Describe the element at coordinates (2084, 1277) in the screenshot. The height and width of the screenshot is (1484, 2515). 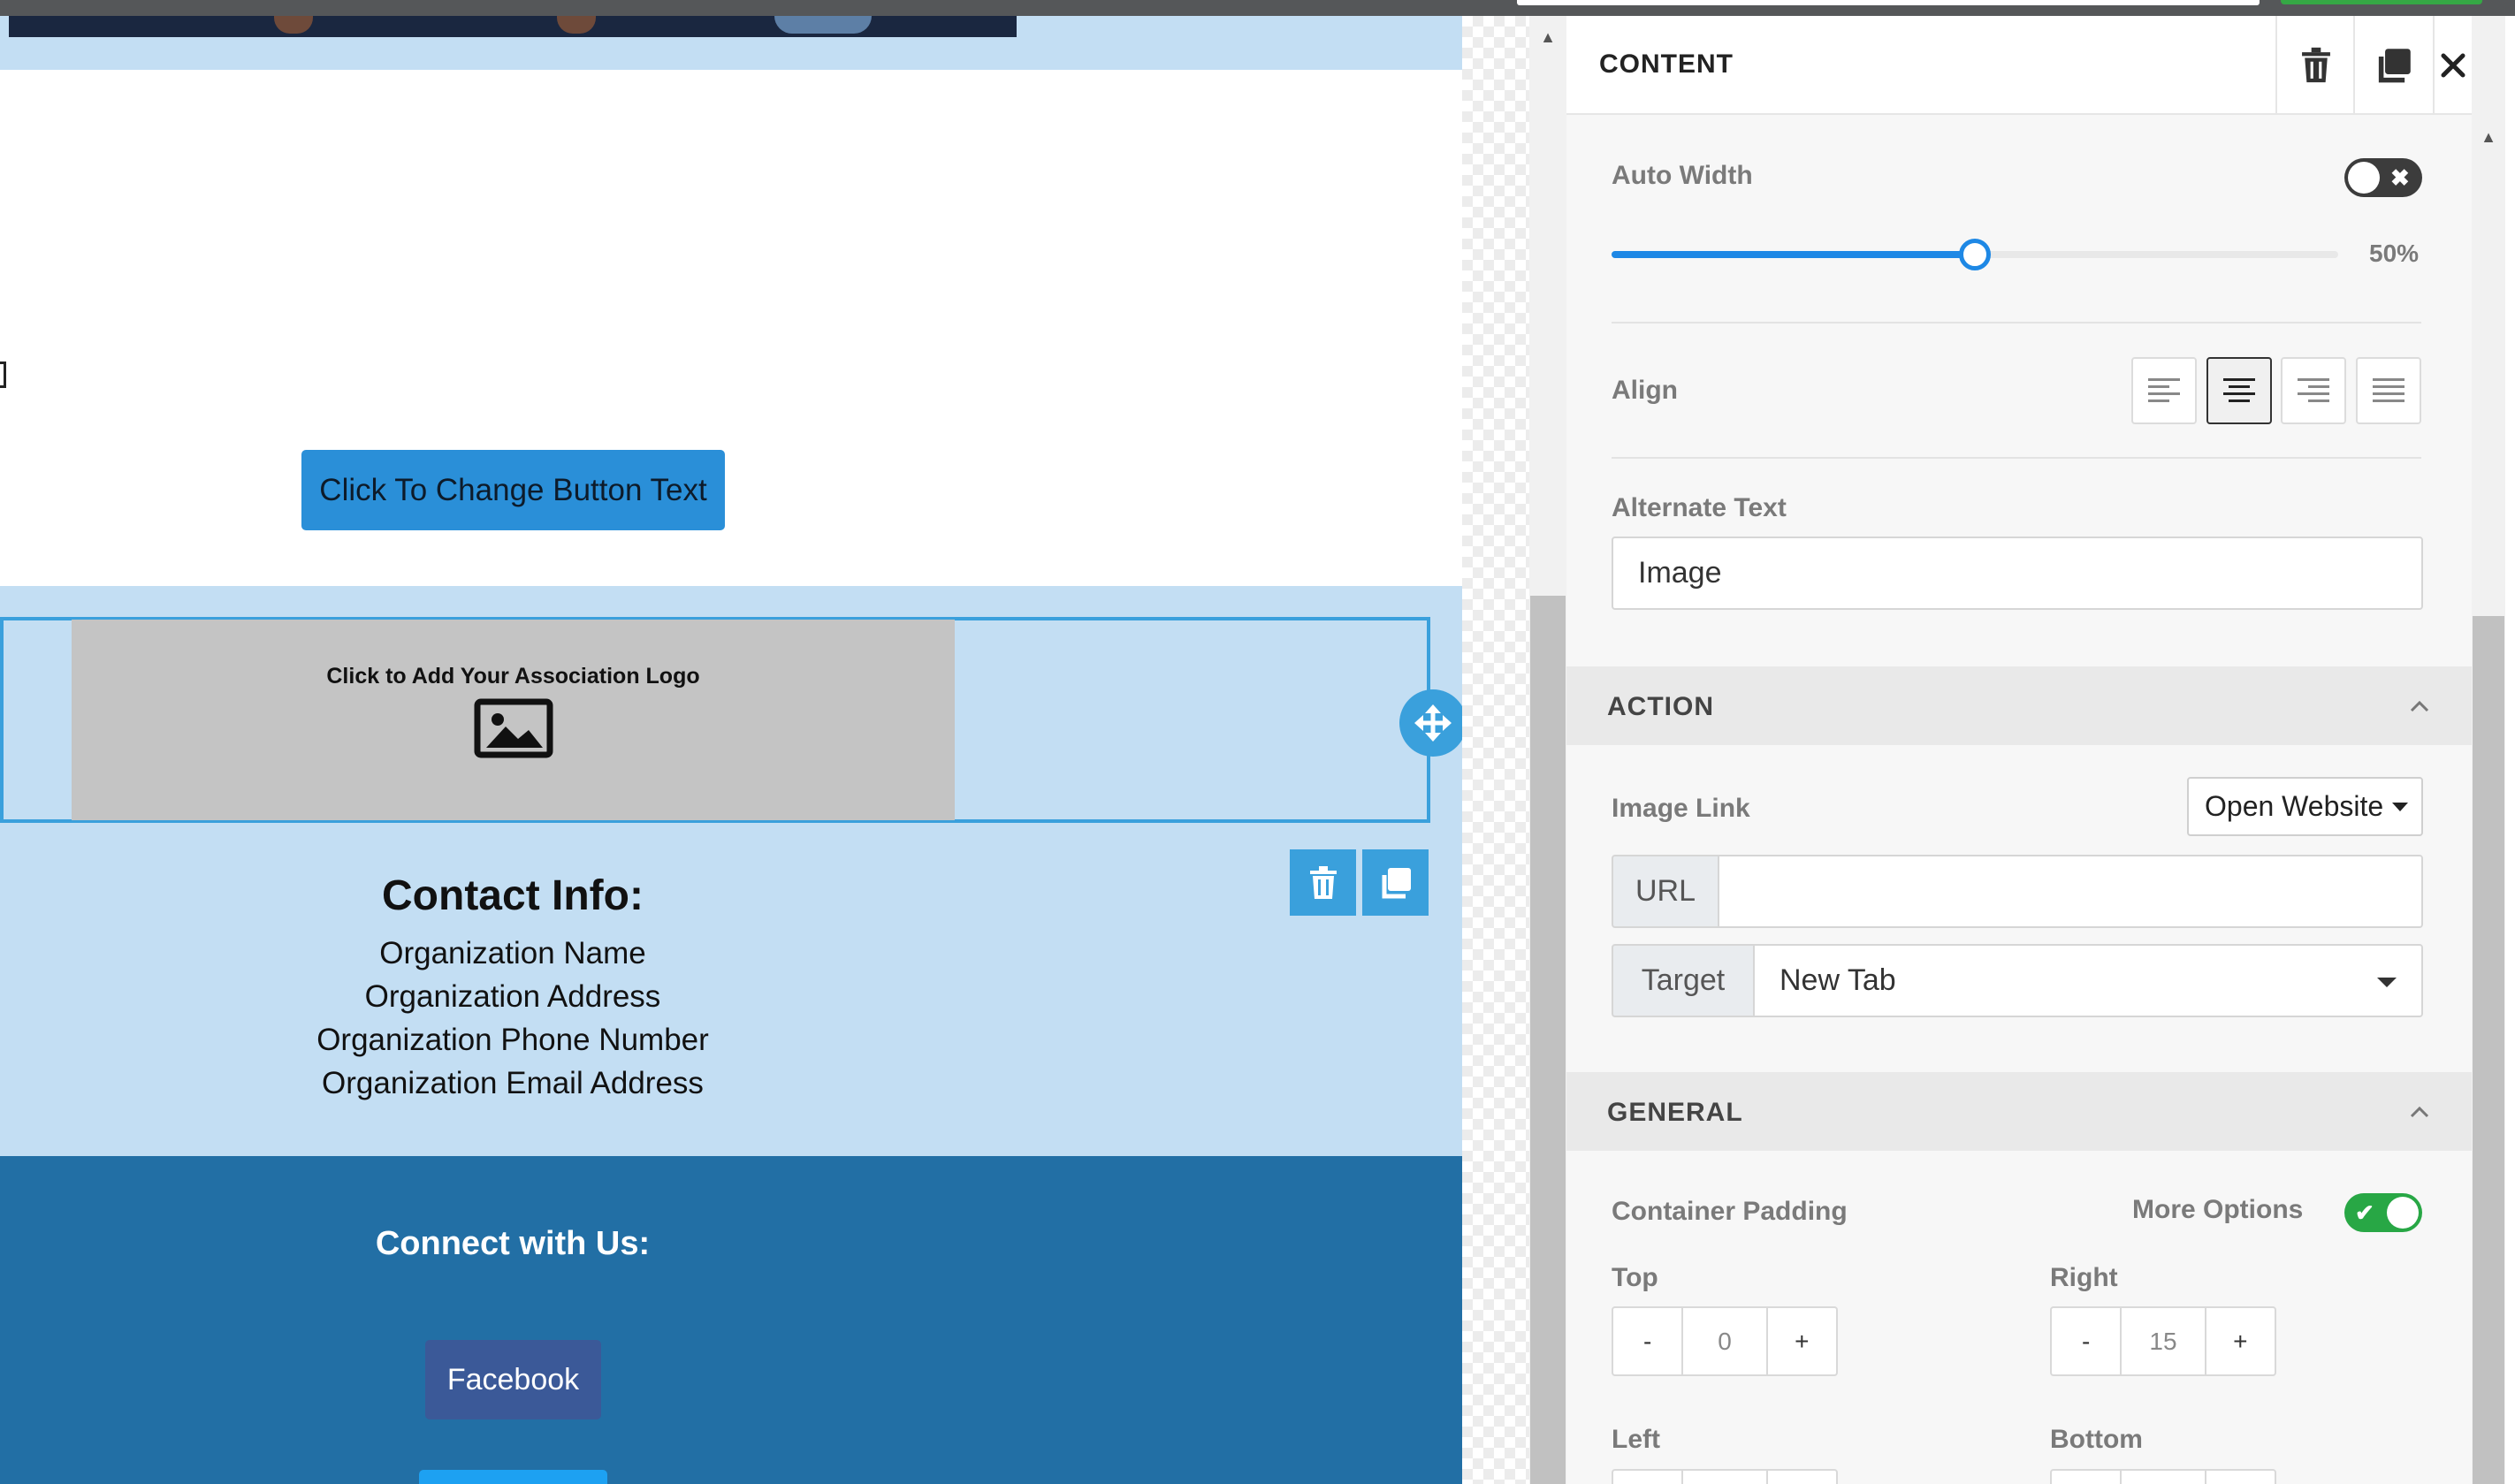
I see `padding-right-label: Right` at that location.